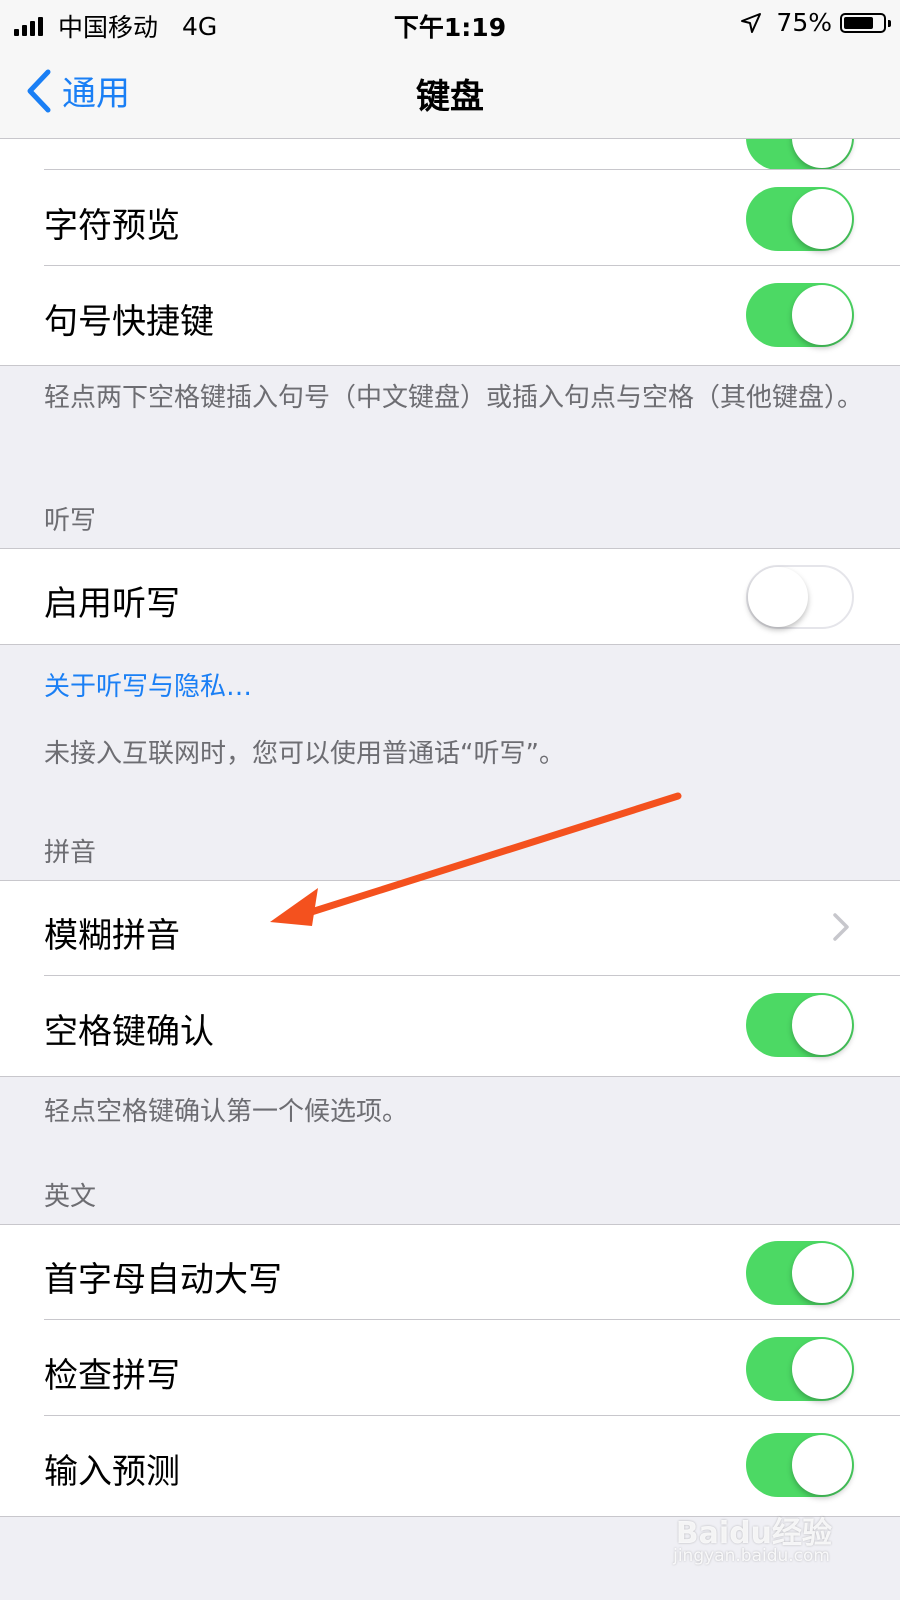 This screenshot has width=900, height=1600. Describe the element at coordinates (454, 398) in the screenshot. I see `group-footer: 轻点两下空格键插入句号（中文键盘）或插入句点与空格（其他键盘）。` at that location.